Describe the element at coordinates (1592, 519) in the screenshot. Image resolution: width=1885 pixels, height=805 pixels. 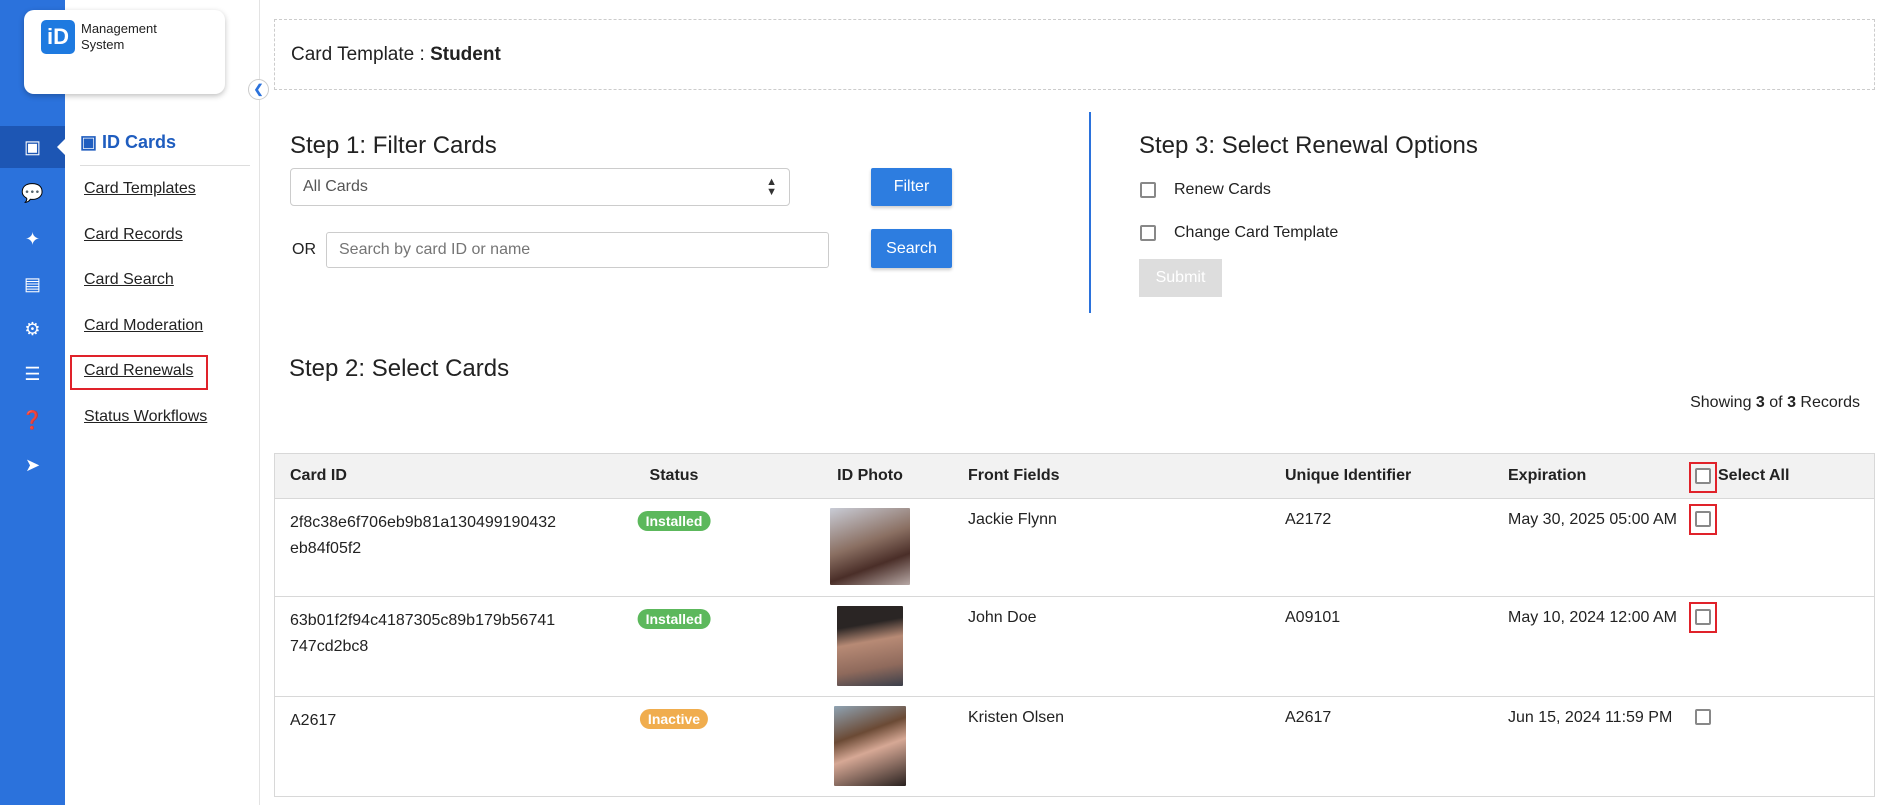
I see `expiration: May 30, 2025 05:00 AM` at that location.